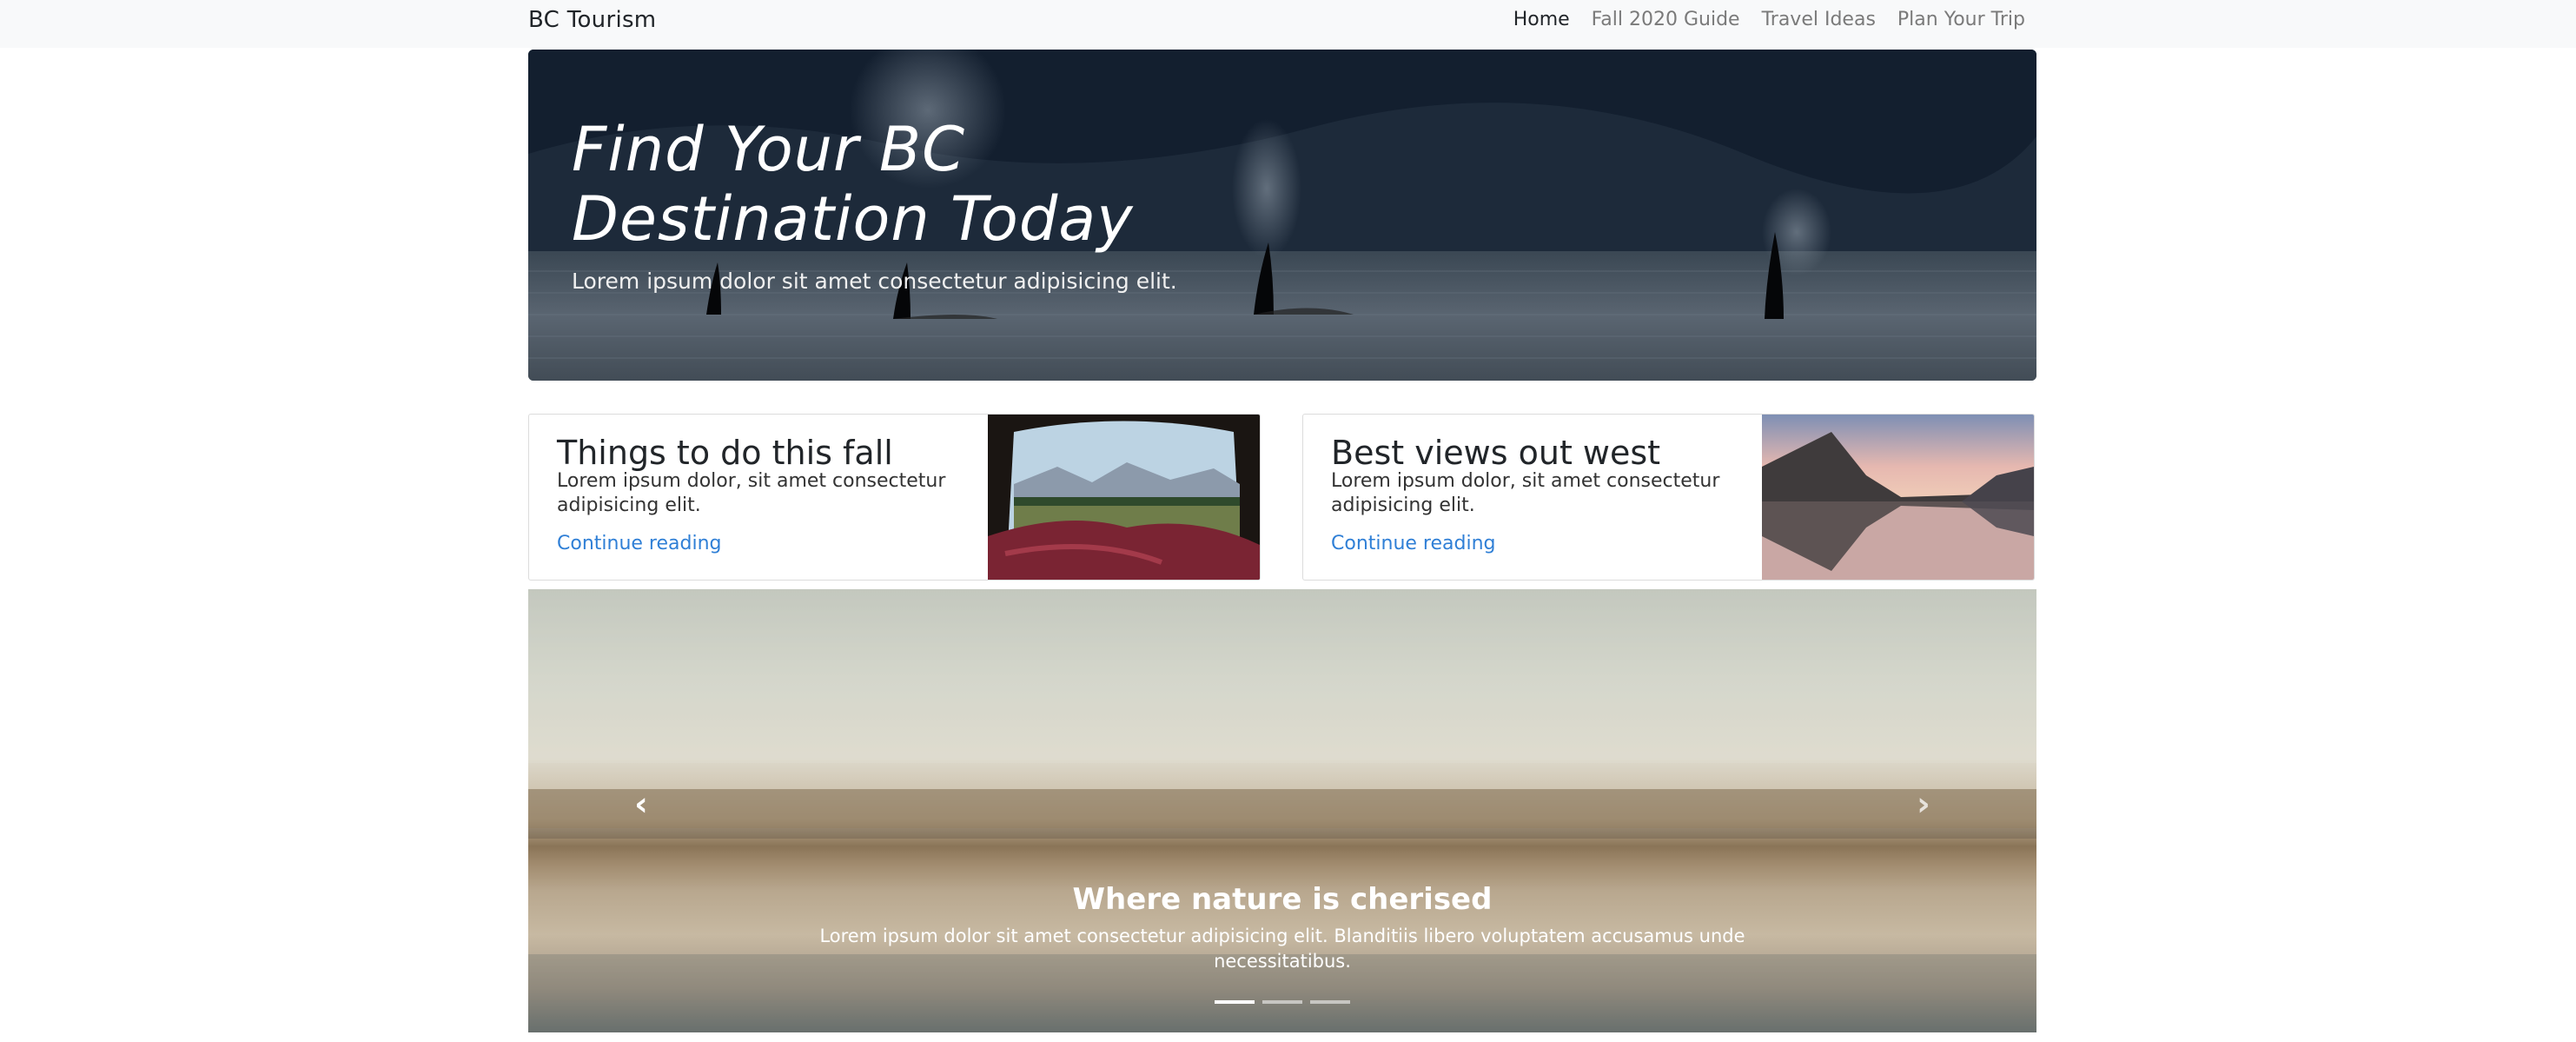 The image size is (2576, 1042). Describe the element at coordinates (1961, 19) in the screenshot. I see `nav-link-plan-trip: Plan Your Trip` at that location.